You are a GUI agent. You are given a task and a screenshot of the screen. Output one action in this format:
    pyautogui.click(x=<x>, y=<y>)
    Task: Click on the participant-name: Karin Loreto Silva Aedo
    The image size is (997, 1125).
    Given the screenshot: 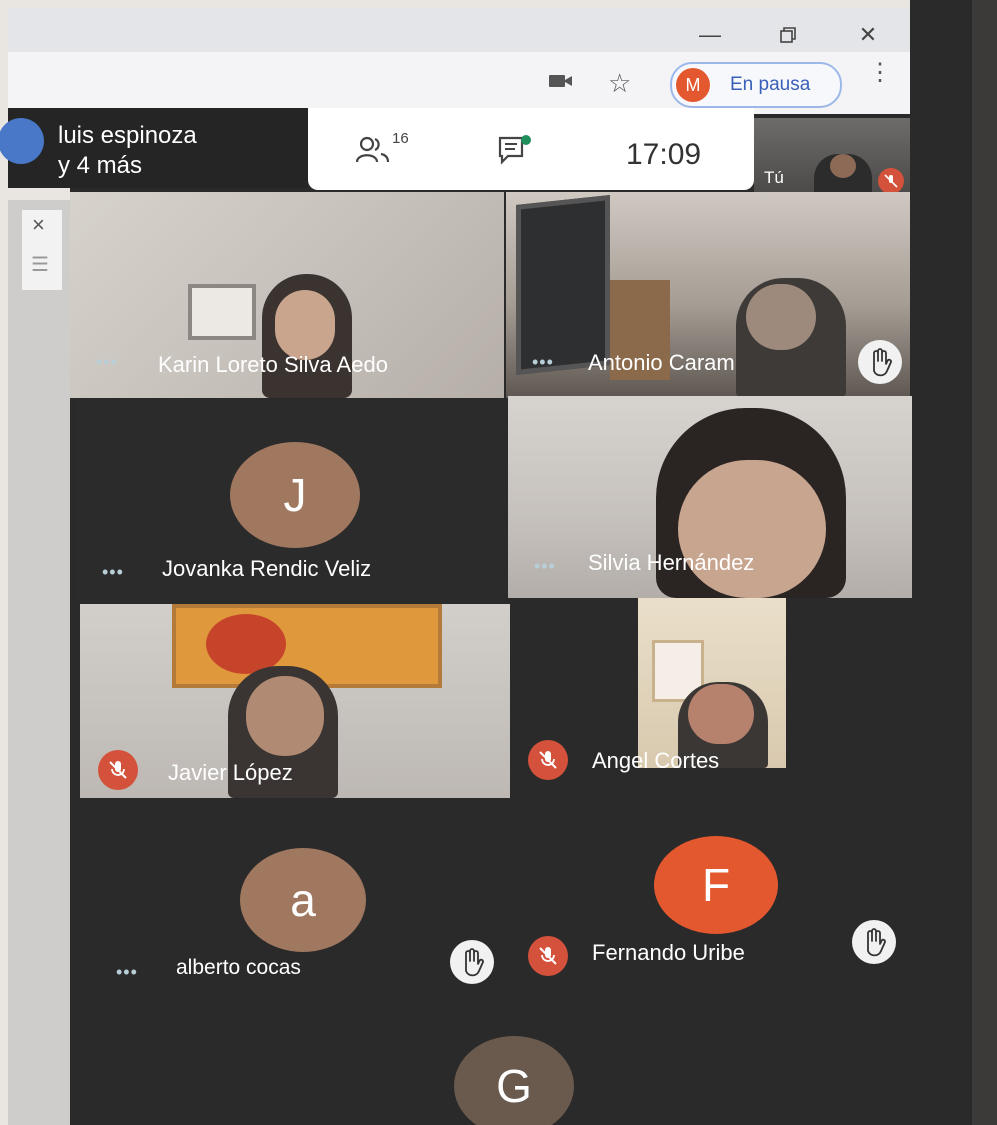 What is the action you would take?
    pyautogui.click(x=273, y=364)
    